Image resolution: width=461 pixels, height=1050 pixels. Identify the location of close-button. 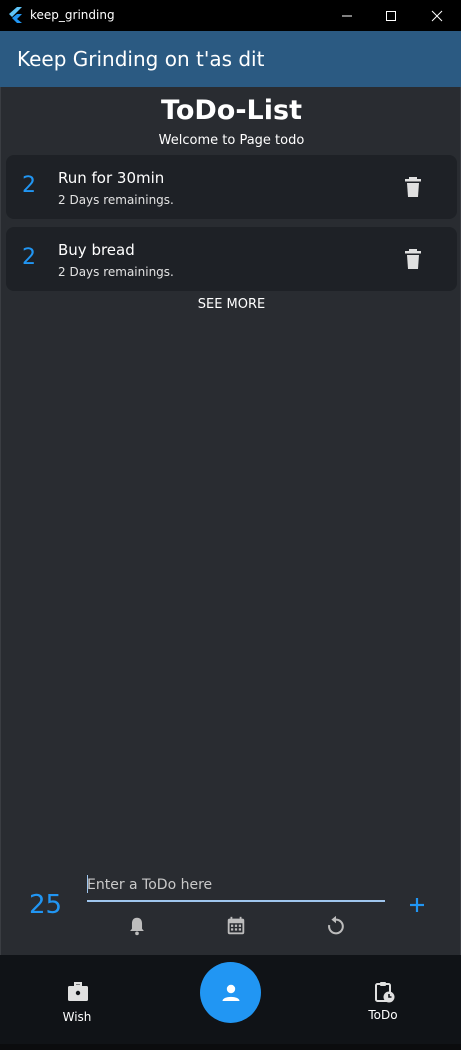
(437, 15).